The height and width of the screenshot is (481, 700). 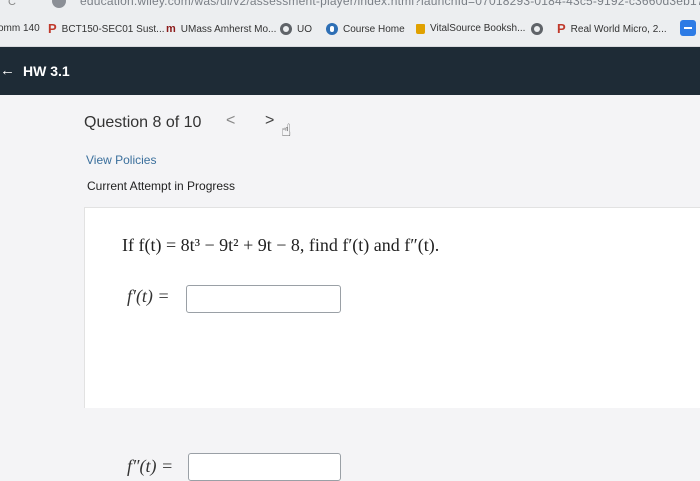 I want to click on back-to-assignment-link: ← HW 3.1, so click(x=35, y=70).